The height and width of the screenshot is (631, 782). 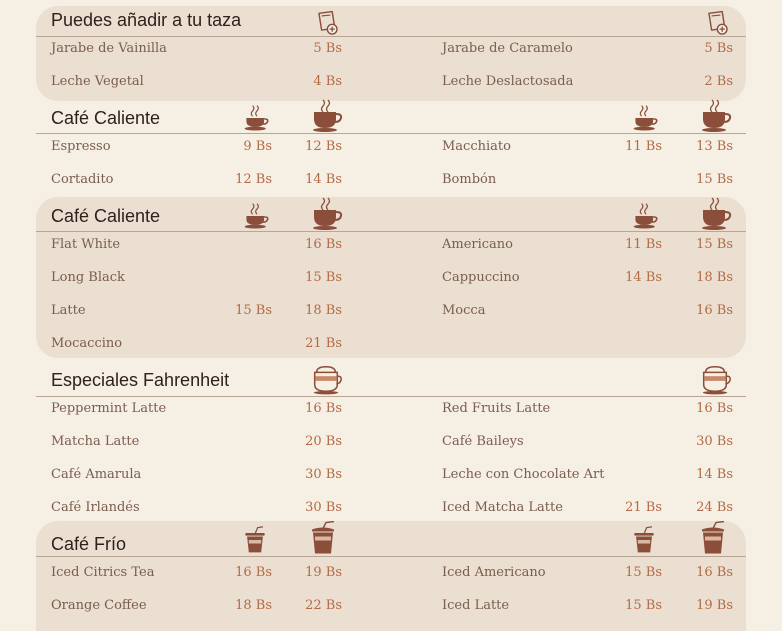 What do you see at coordinates (95, 441) in the screenshot?
I see `menu-item-name: Matcha Latte` at bounding box center [95, 441].